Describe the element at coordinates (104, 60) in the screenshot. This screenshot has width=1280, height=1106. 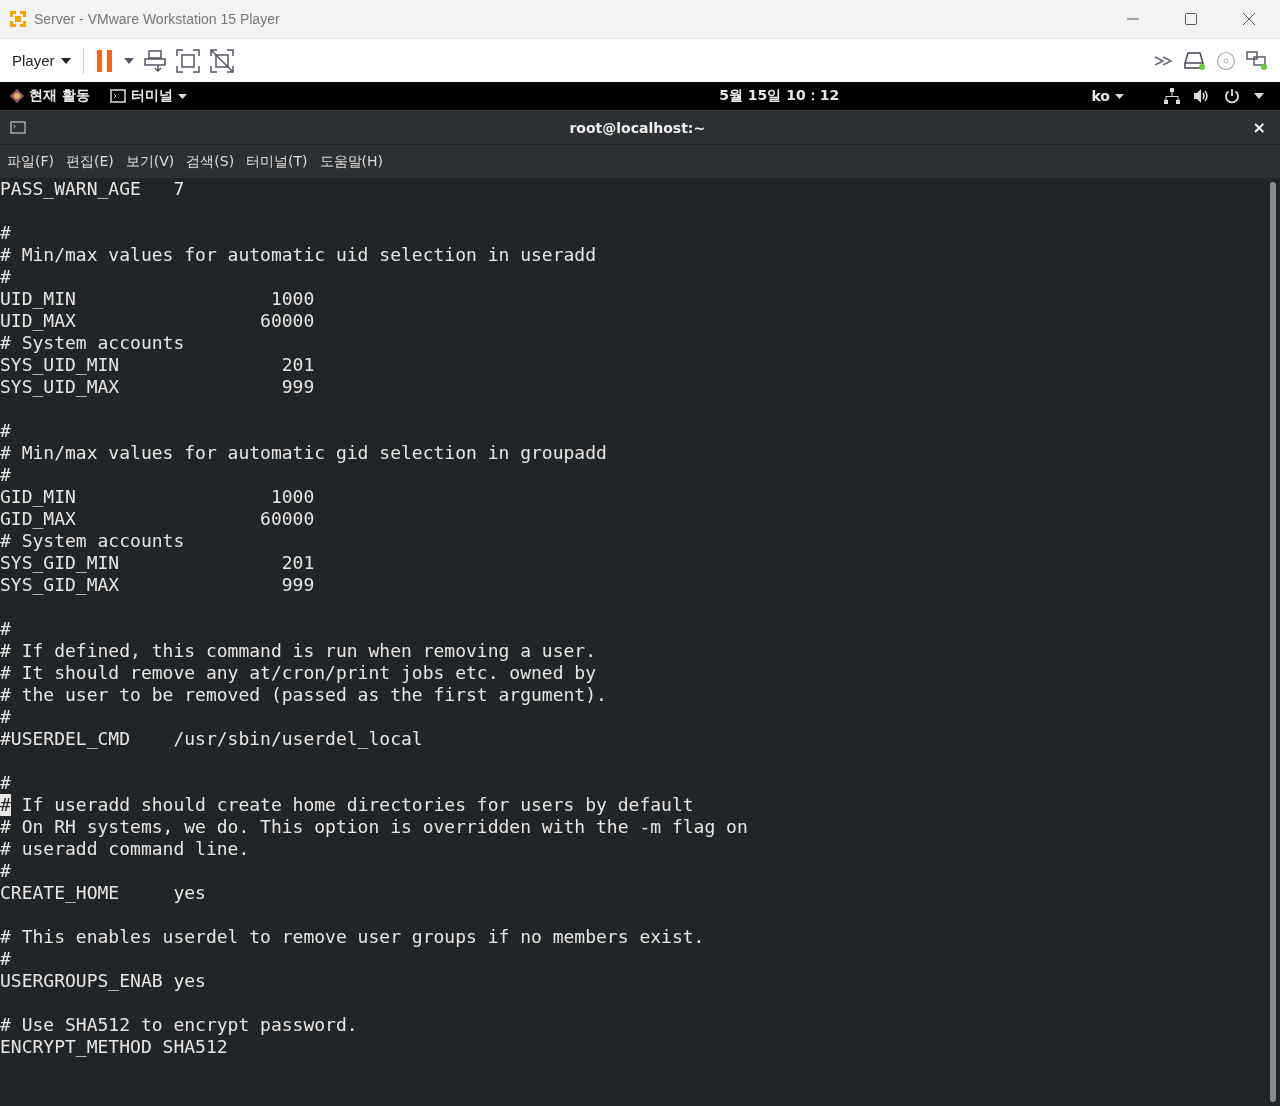
I see `pause-icon` at that location.